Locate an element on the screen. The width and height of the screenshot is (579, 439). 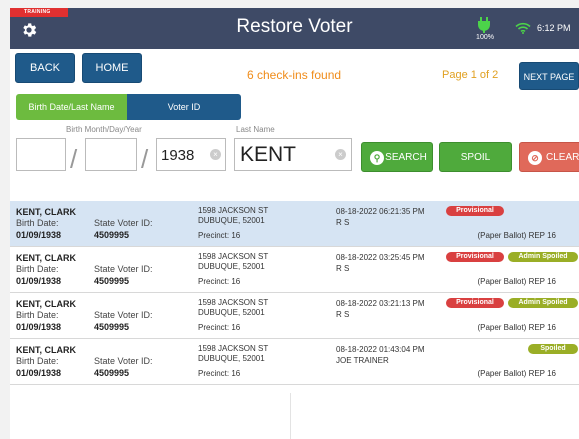
next-page-button: NEXT PAGE is located at coordinates (549, 76).